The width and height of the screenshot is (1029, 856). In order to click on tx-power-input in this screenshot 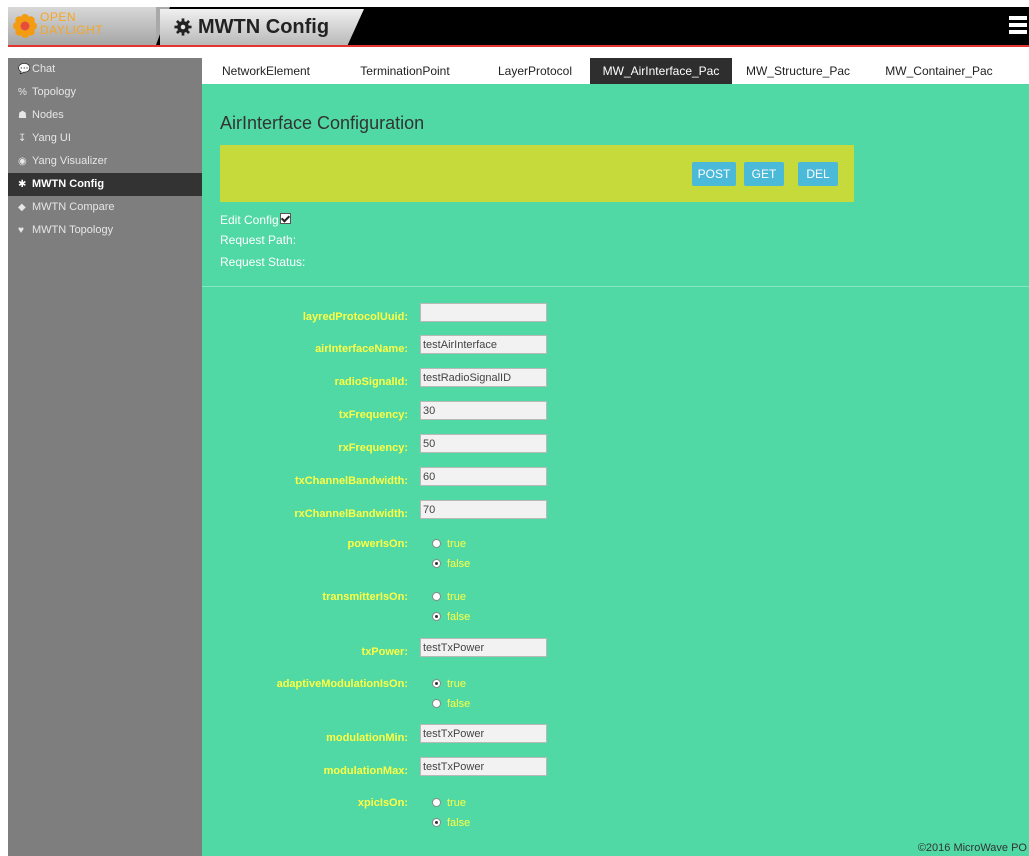, I will do `click(483, 647)`.